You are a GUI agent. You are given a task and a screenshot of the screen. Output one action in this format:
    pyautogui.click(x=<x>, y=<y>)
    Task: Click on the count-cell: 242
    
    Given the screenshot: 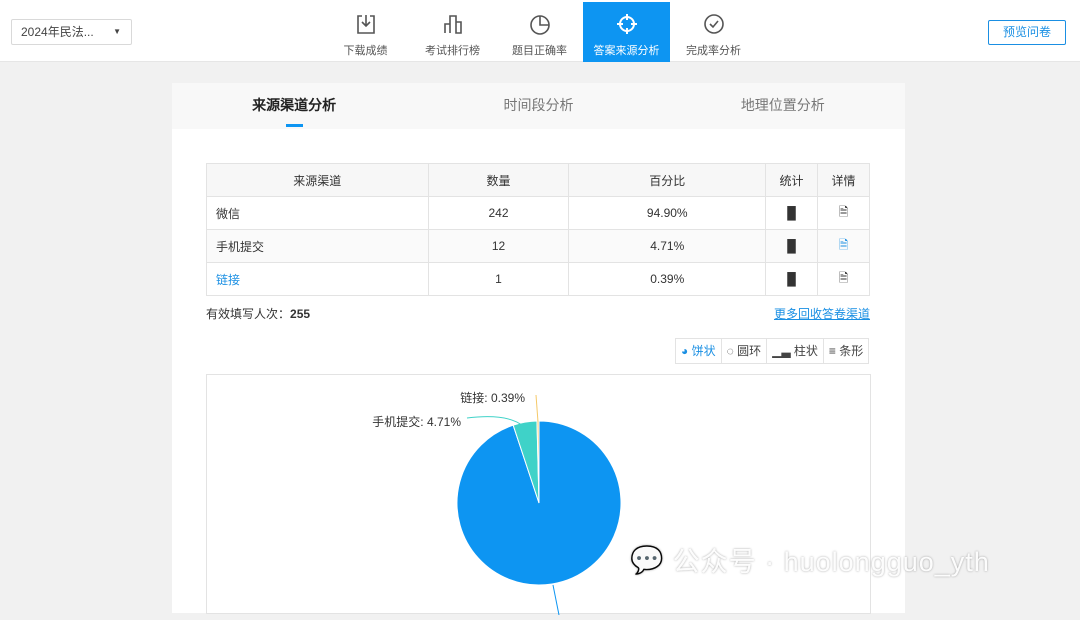 What is the action you would take?
    pyautogui.click(x=498, y=213)
    